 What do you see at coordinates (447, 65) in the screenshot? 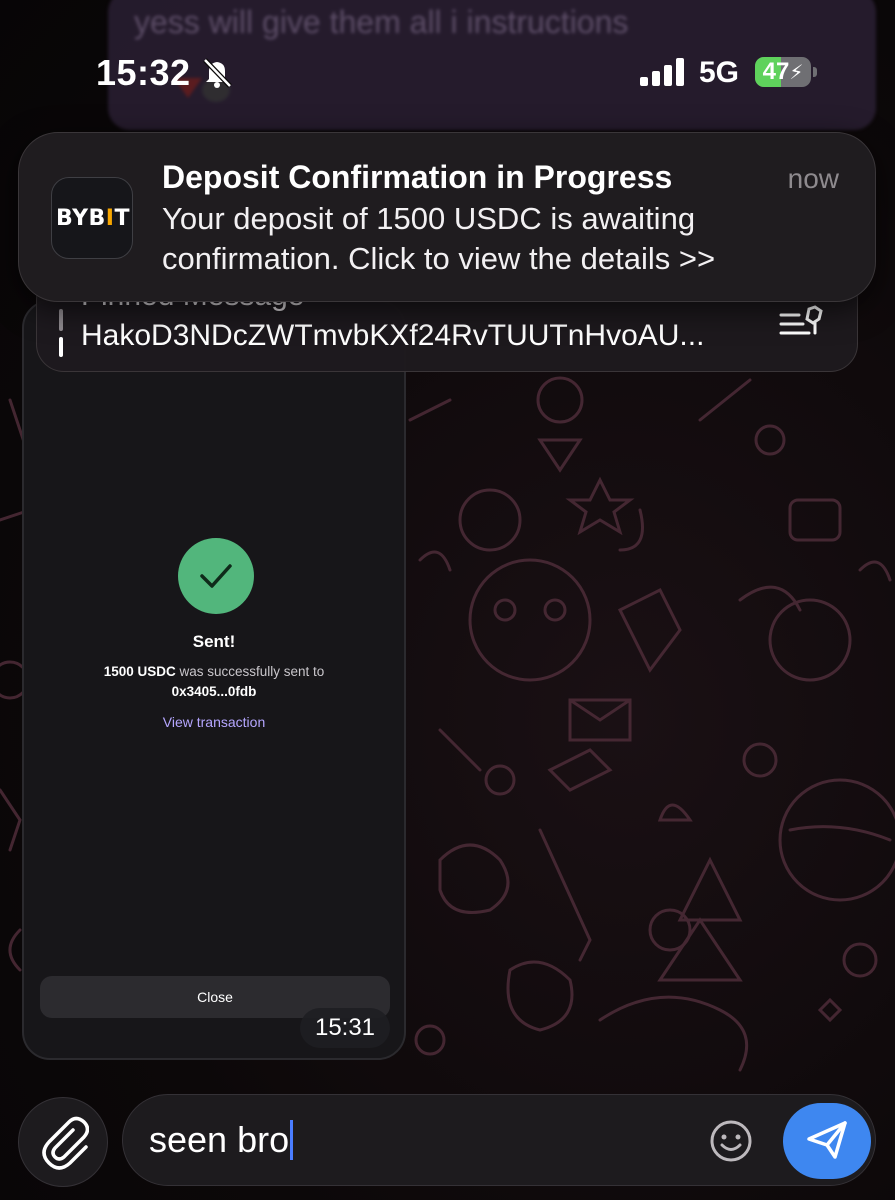
I see `status-bar: 15:32 5G 47⚡` at bounding box center [447, 65].